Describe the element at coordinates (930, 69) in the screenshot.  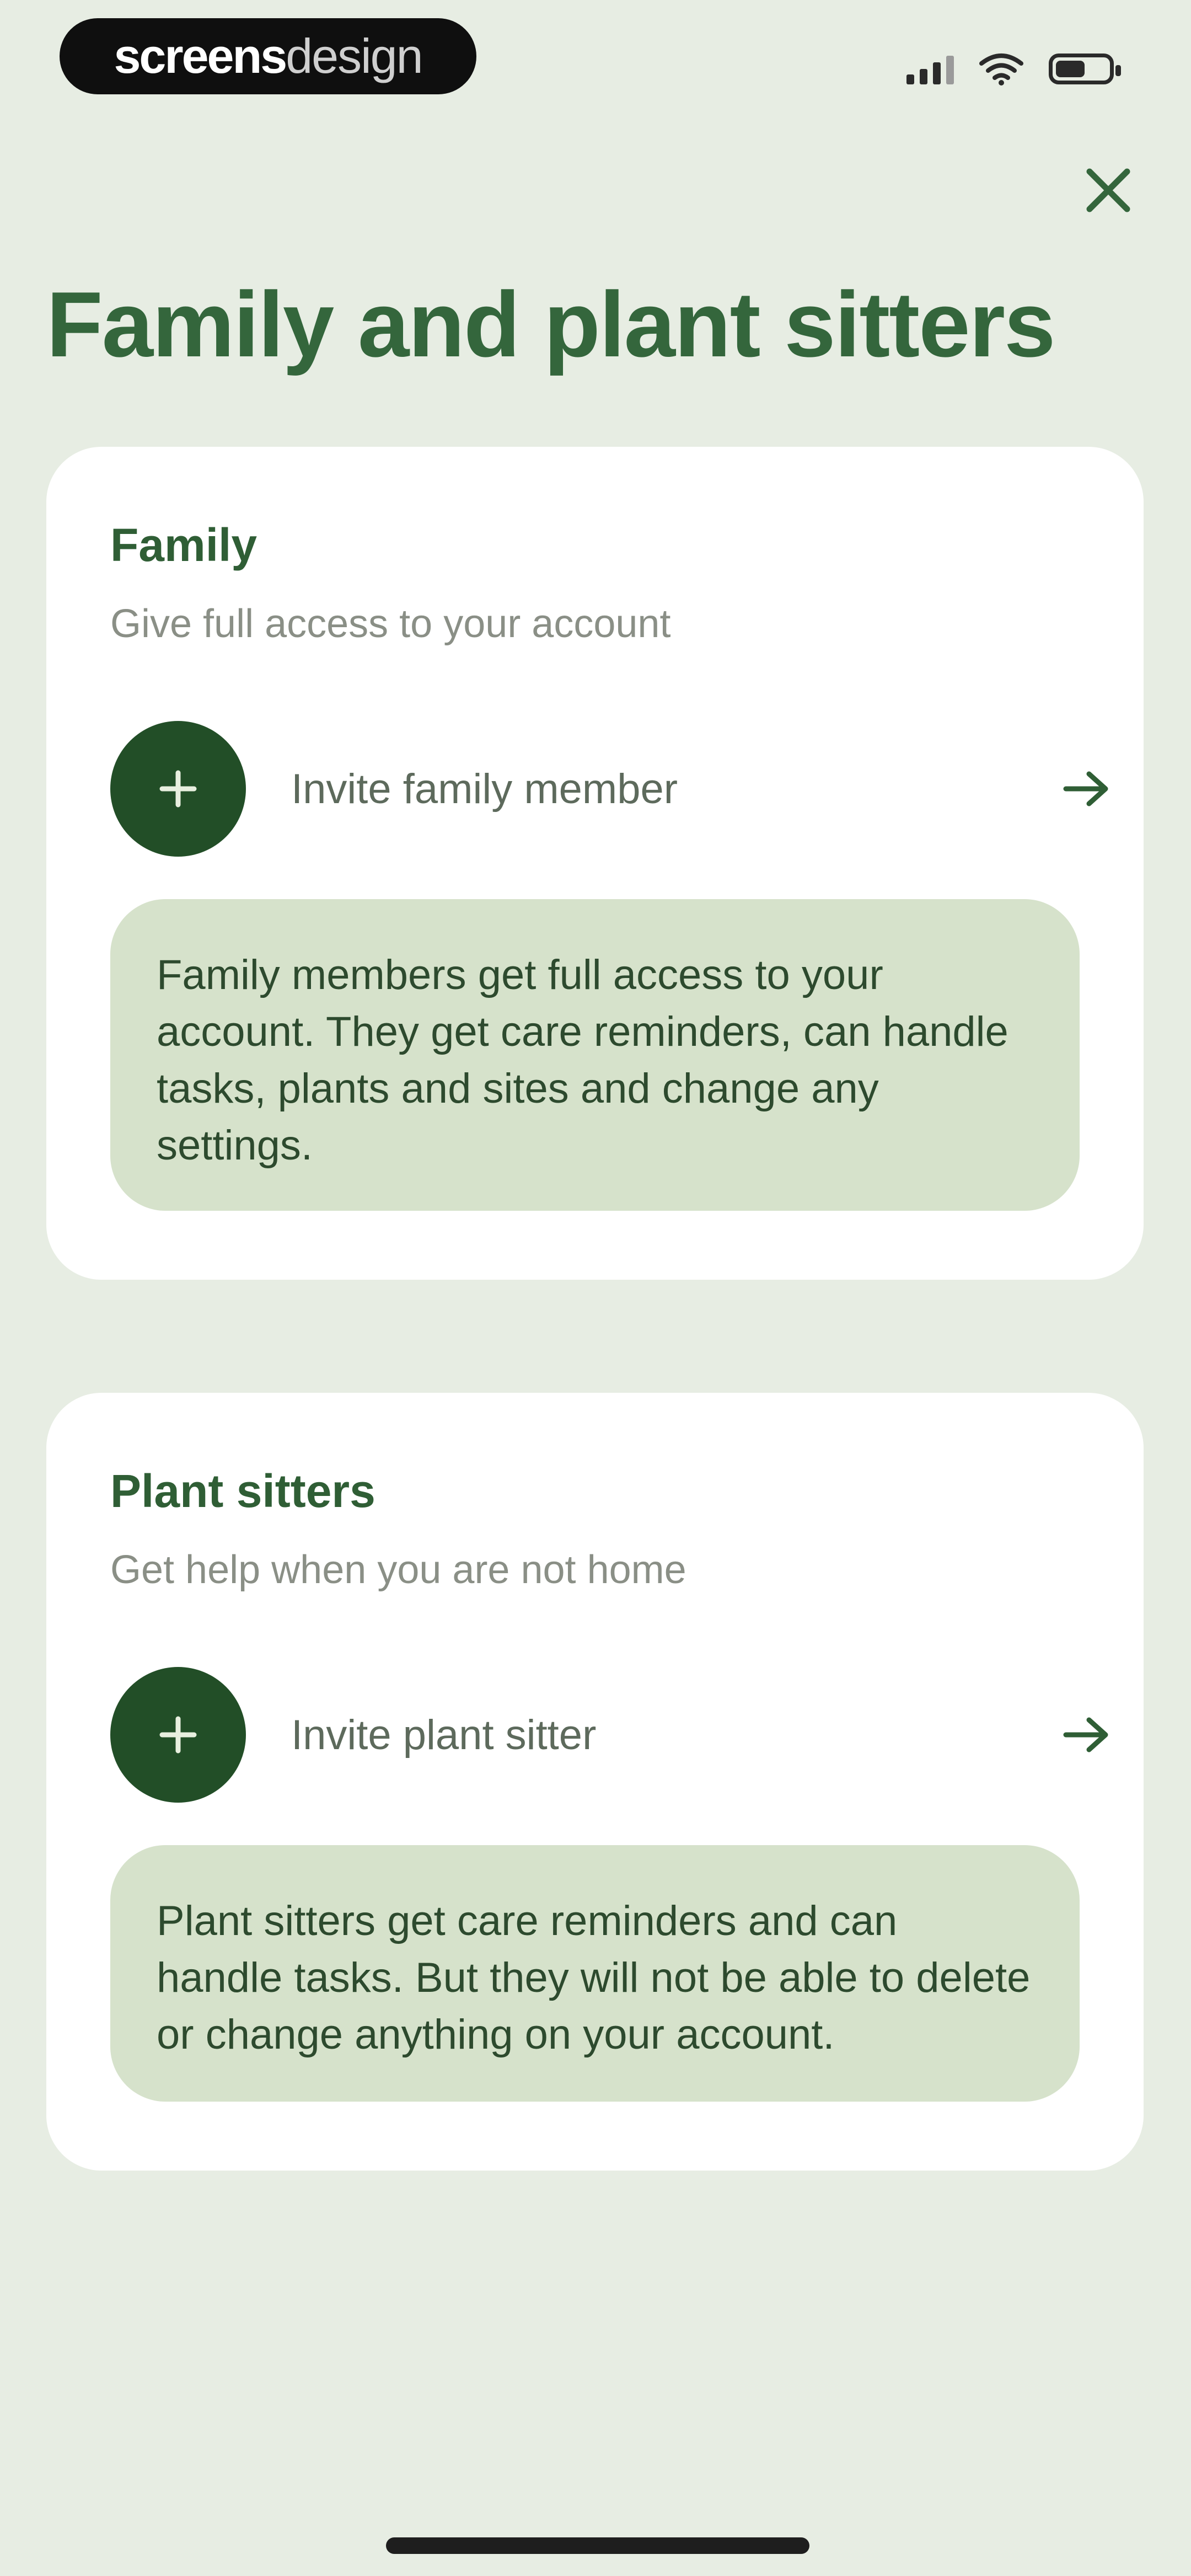
I see `cellular-signal-icon` at that location.